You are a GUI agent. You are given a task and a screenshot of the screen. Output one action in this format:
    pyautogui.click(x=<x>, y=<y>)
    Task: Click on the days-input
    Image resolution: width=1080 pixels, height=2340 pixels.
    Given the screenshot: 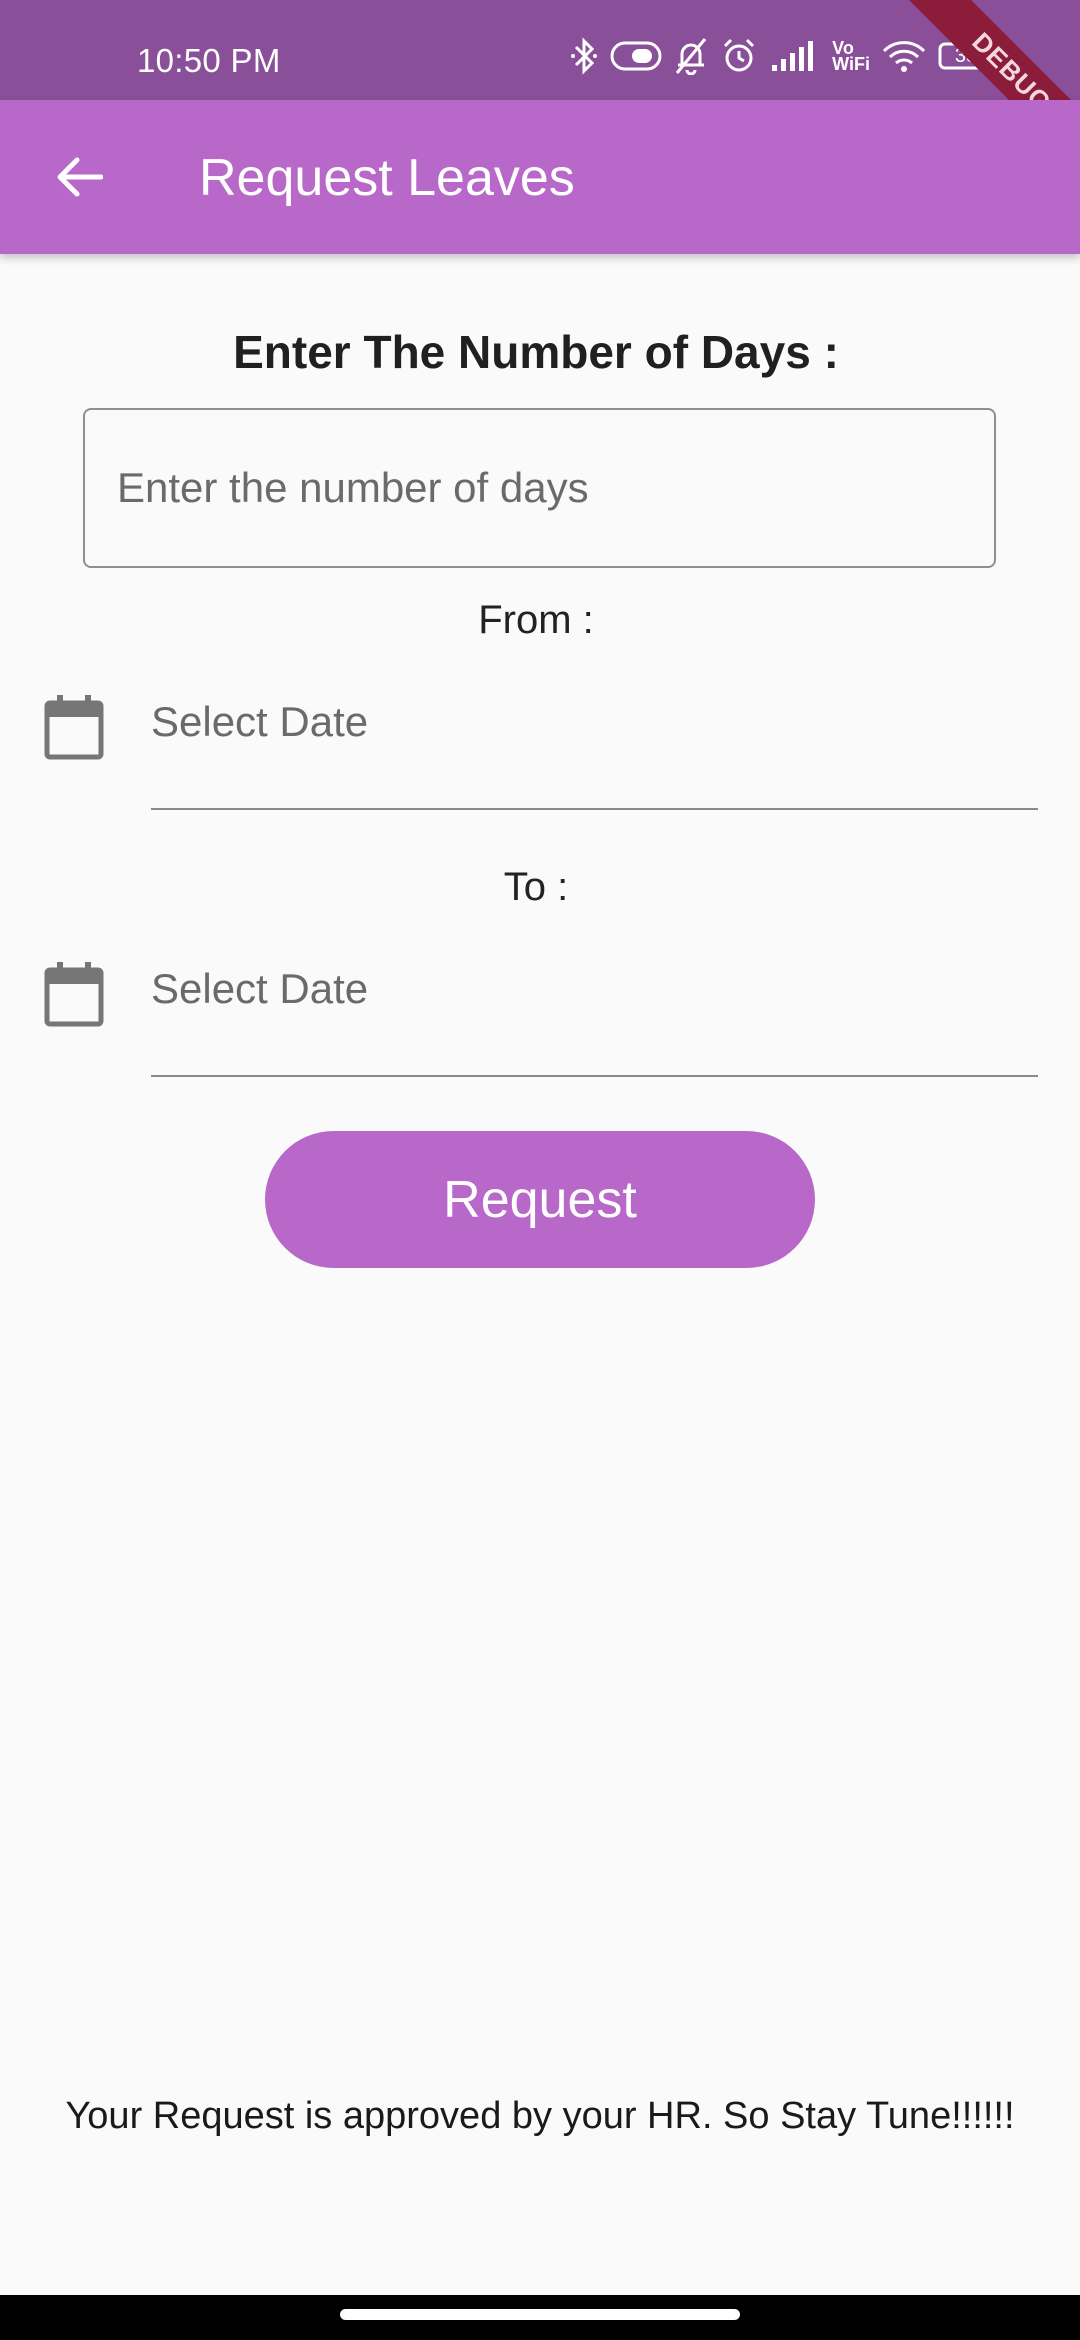 What is the action you would take?
    pyautogui.click(x=539, y=488)
    